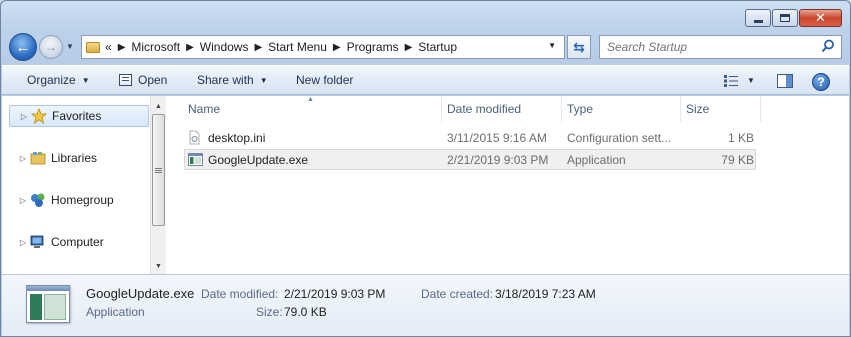  Describe the element at coordinates (225, 80) in the screenshot. I see `share-with-label: Share with` at that location.